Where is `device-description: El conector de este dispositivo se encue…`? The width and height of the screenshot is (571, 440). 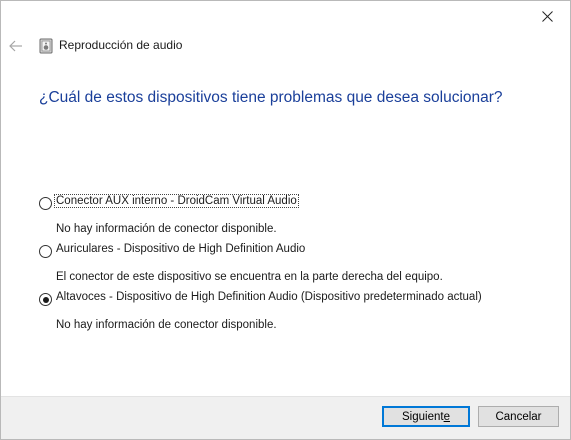 device-description: El conector de este dispositivo se encue… is located at coordinates (249, 277).